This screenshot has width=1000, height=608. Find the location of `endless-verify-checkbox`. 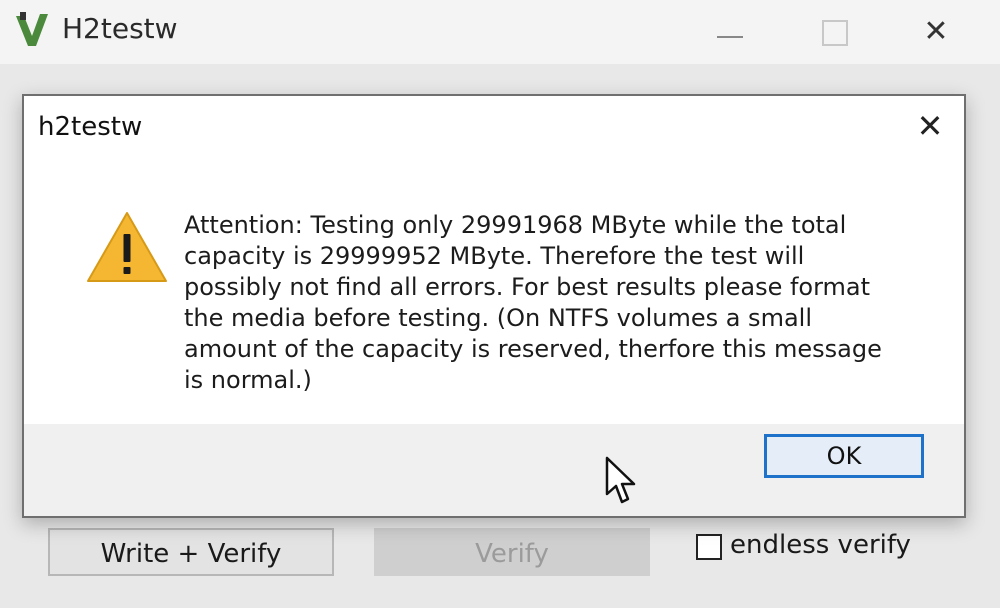

endless-verify-checkbox is located at coordinates (709, 547).